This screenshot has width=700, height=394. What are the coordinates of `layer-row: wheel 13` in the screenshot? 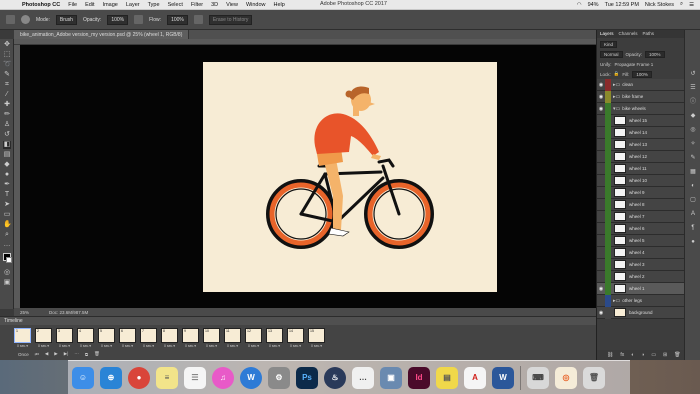 It's located at (641, 144).